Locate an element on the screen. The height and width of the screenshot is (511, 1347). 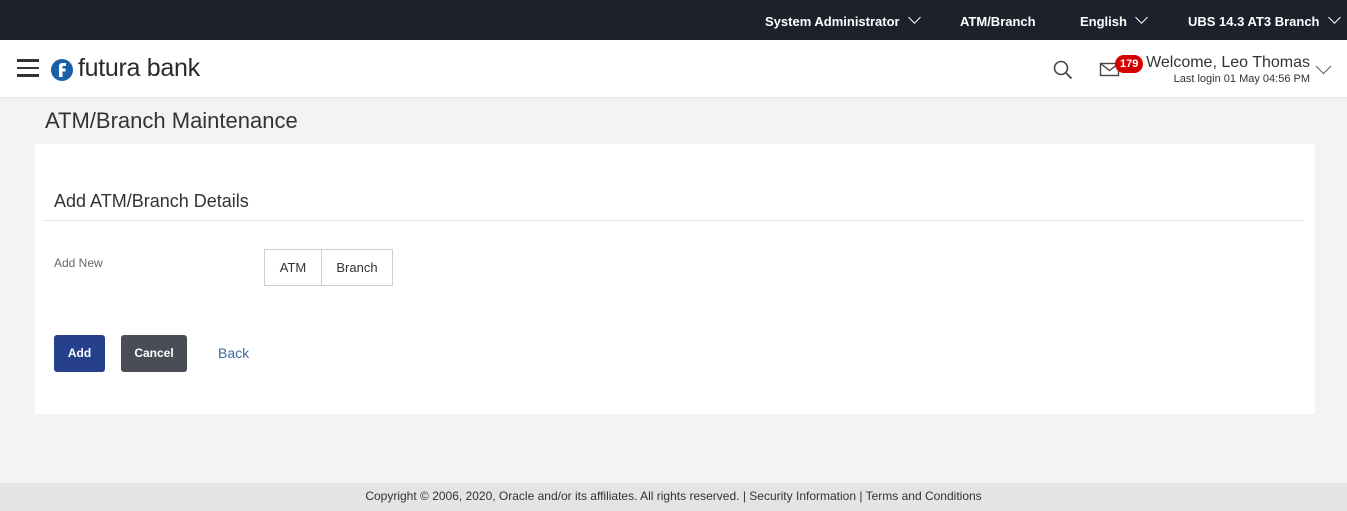
role-label: System Administrator is located at coordinates (832, 21).